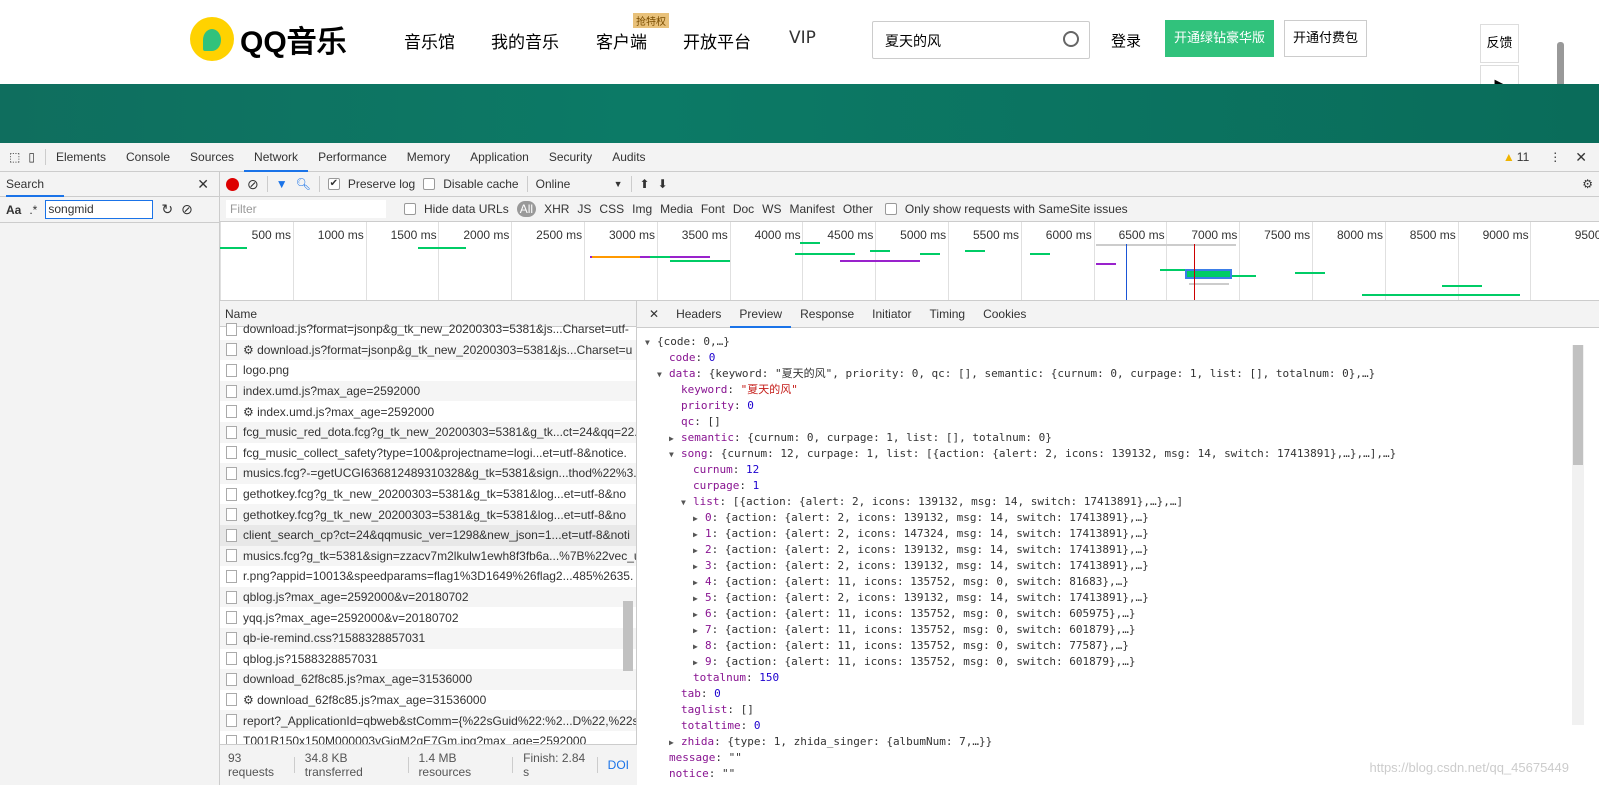 This screenshot has height=785, width=1599. What do you see at coordinates (306, 209) in the screenshot?
I see `filter-input: Filter` at bounding box center [306, 209].